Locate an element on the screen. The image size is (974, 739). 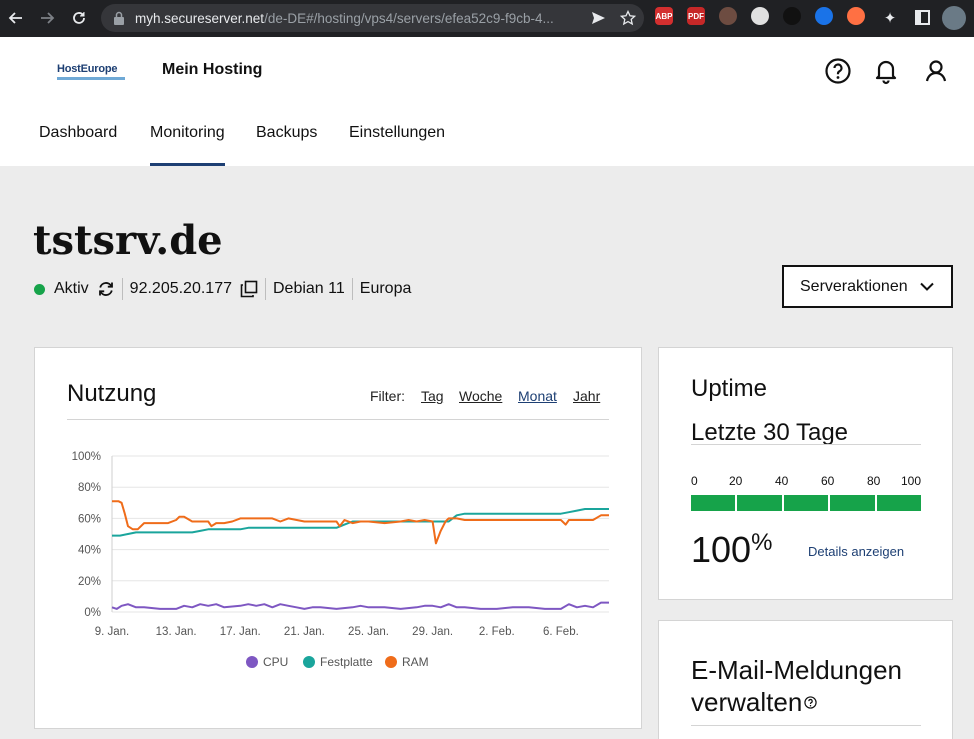
x-tick-label: 17. Jan. is located at coordinates (240, 632).